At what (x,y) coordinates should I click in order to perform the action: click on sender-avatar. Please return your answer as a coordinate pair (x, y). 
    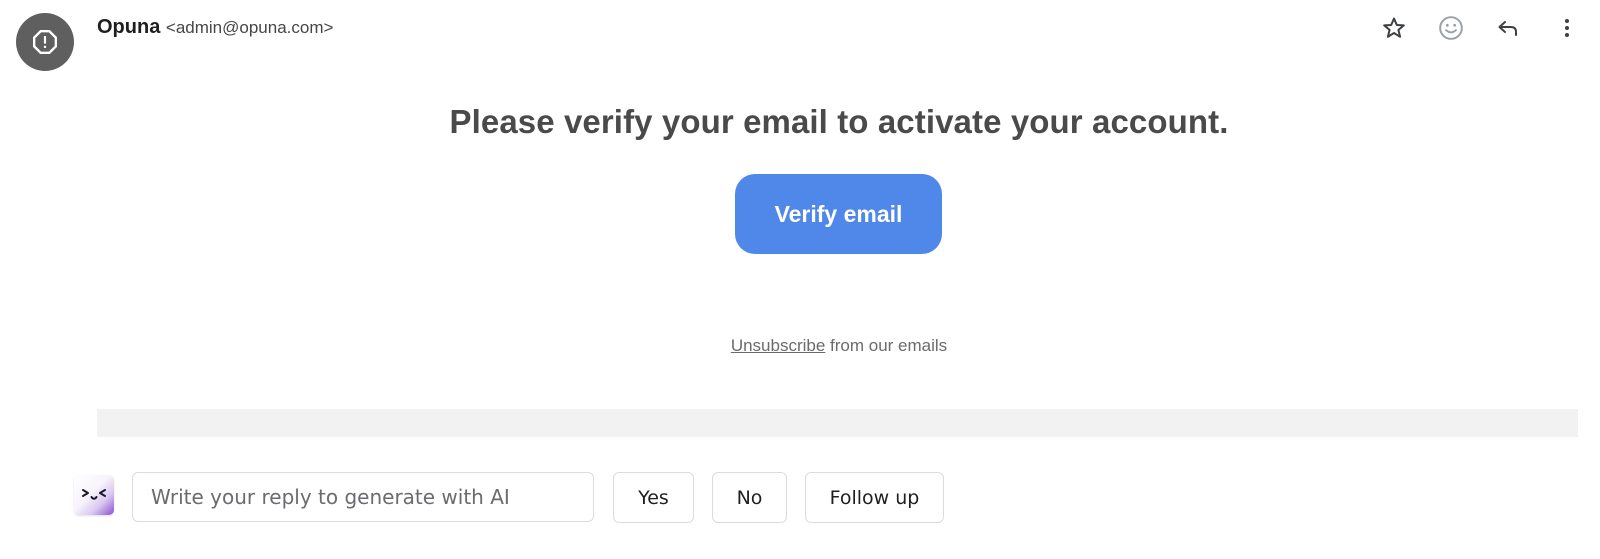
    Looking at the image, I should click on (45, 42).